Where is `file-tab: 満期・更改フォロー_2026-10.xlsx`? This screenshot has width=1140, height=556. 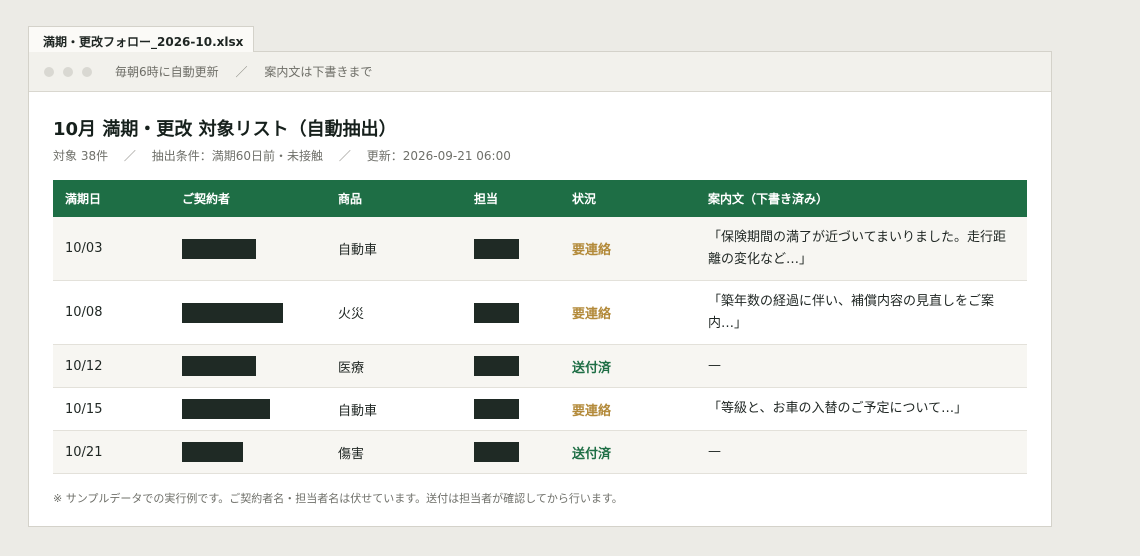
file-tab: 満期・更改フォロー_2026-10.xlsx is located at coordinates (141, 39).